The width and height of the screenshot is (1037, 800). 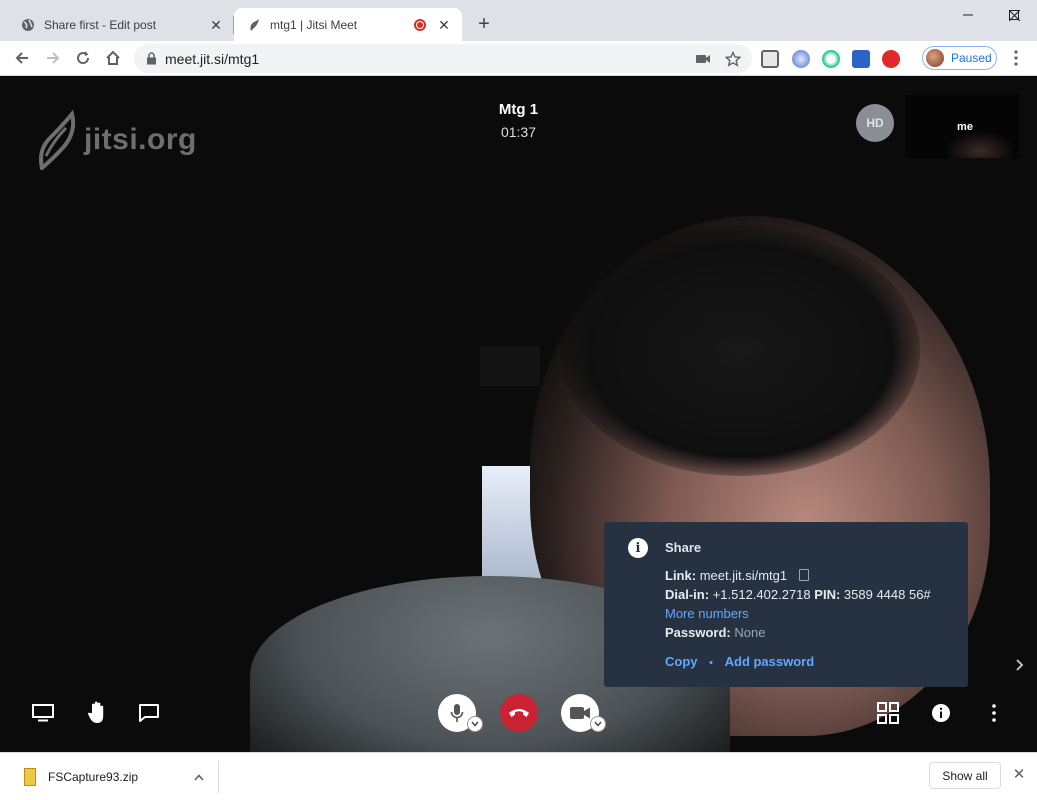 What do you see at coordinates (580, 713) in the screenshot?
I see `camera-icon` at bounding box center [580, 713].